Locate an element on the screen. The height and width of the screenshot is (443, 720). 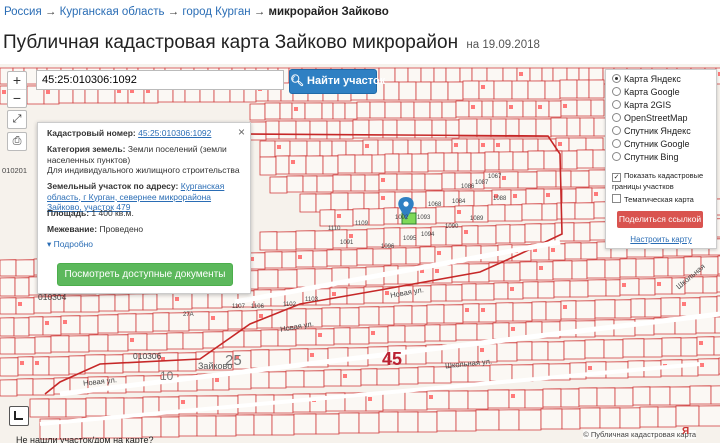
find-parcel-button: 🔍︎ Найти участок is located at coordinates (337, 81).